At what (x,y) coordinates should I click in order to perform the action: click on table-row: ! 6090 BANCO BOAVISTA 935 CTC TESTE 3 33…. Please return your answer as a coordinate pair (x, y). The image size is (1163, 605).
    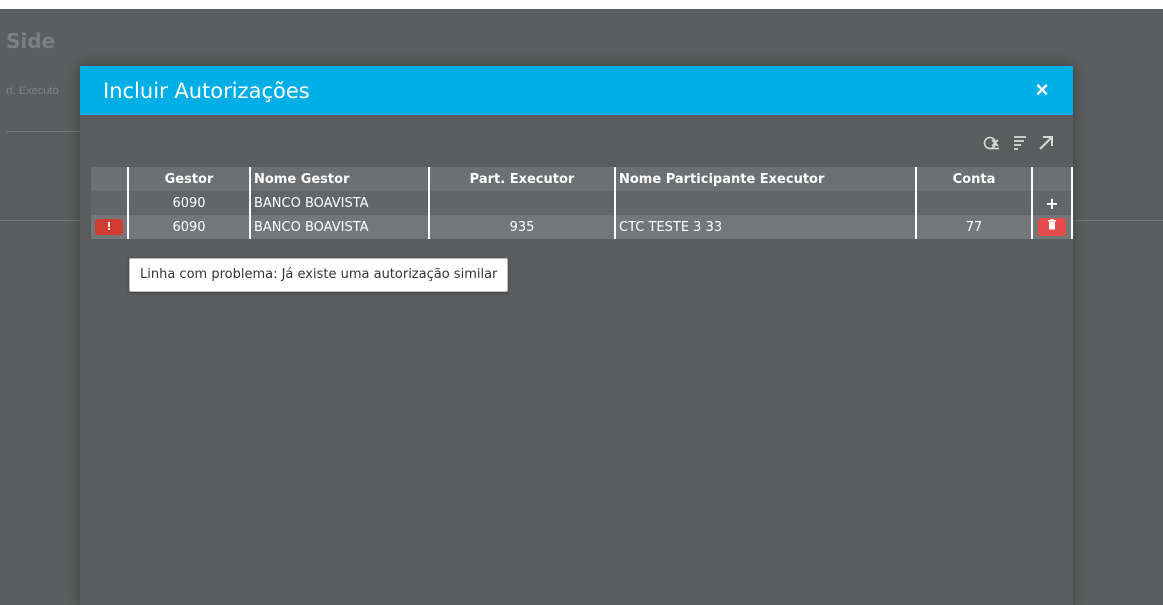
    Looking at the image, I should click on (582, 227).